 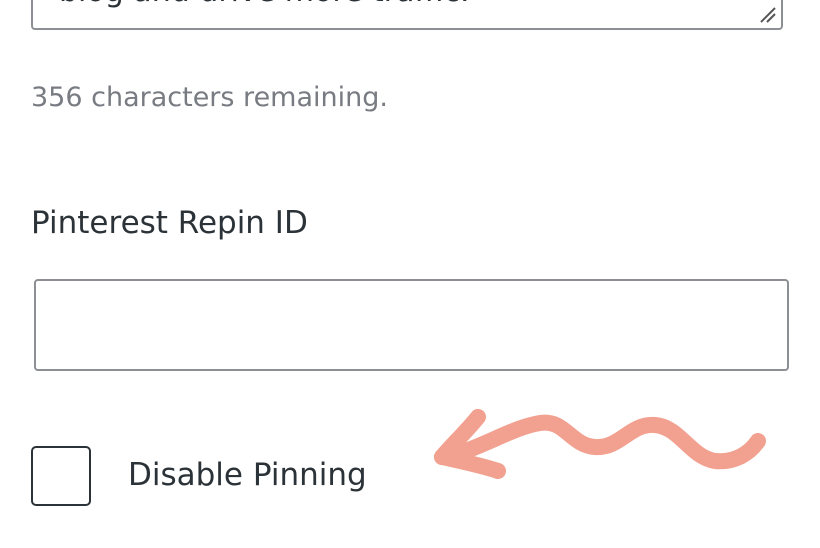 I want to click on resize-grip-icon, so click(x=766, y=13).